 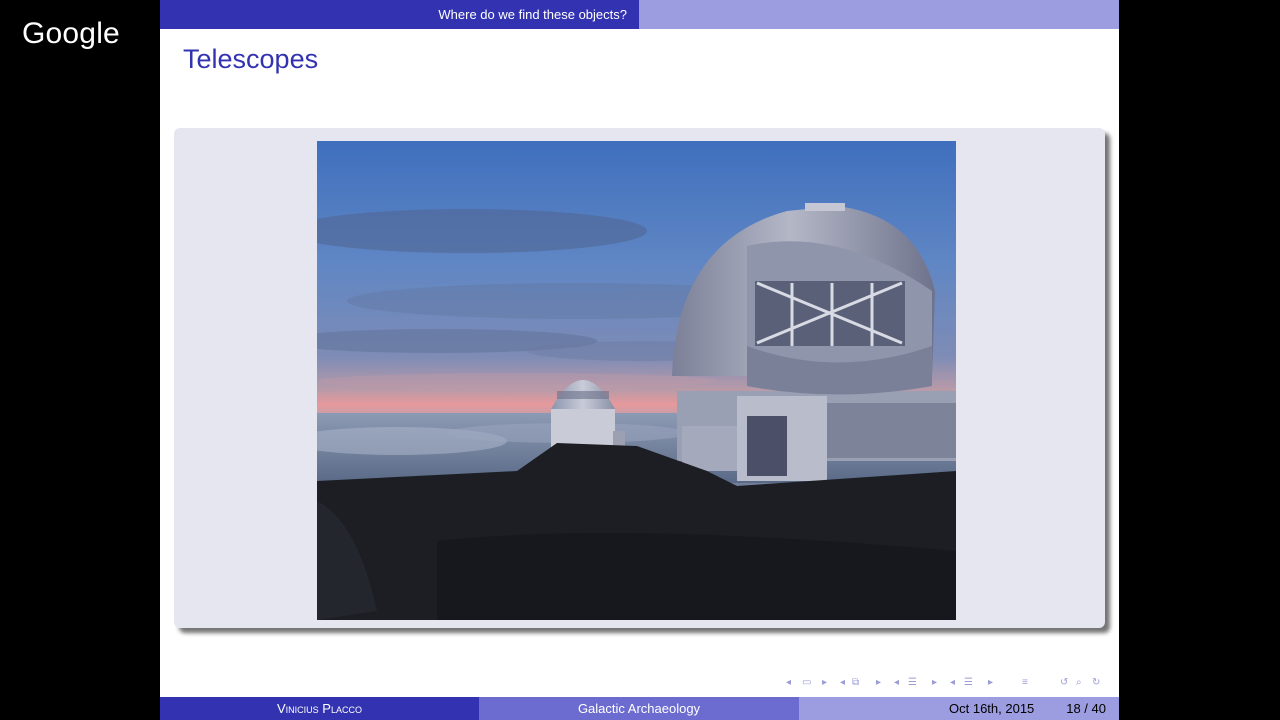 I want to click on frame-title: Telescopes, so click(x=251, y=59).